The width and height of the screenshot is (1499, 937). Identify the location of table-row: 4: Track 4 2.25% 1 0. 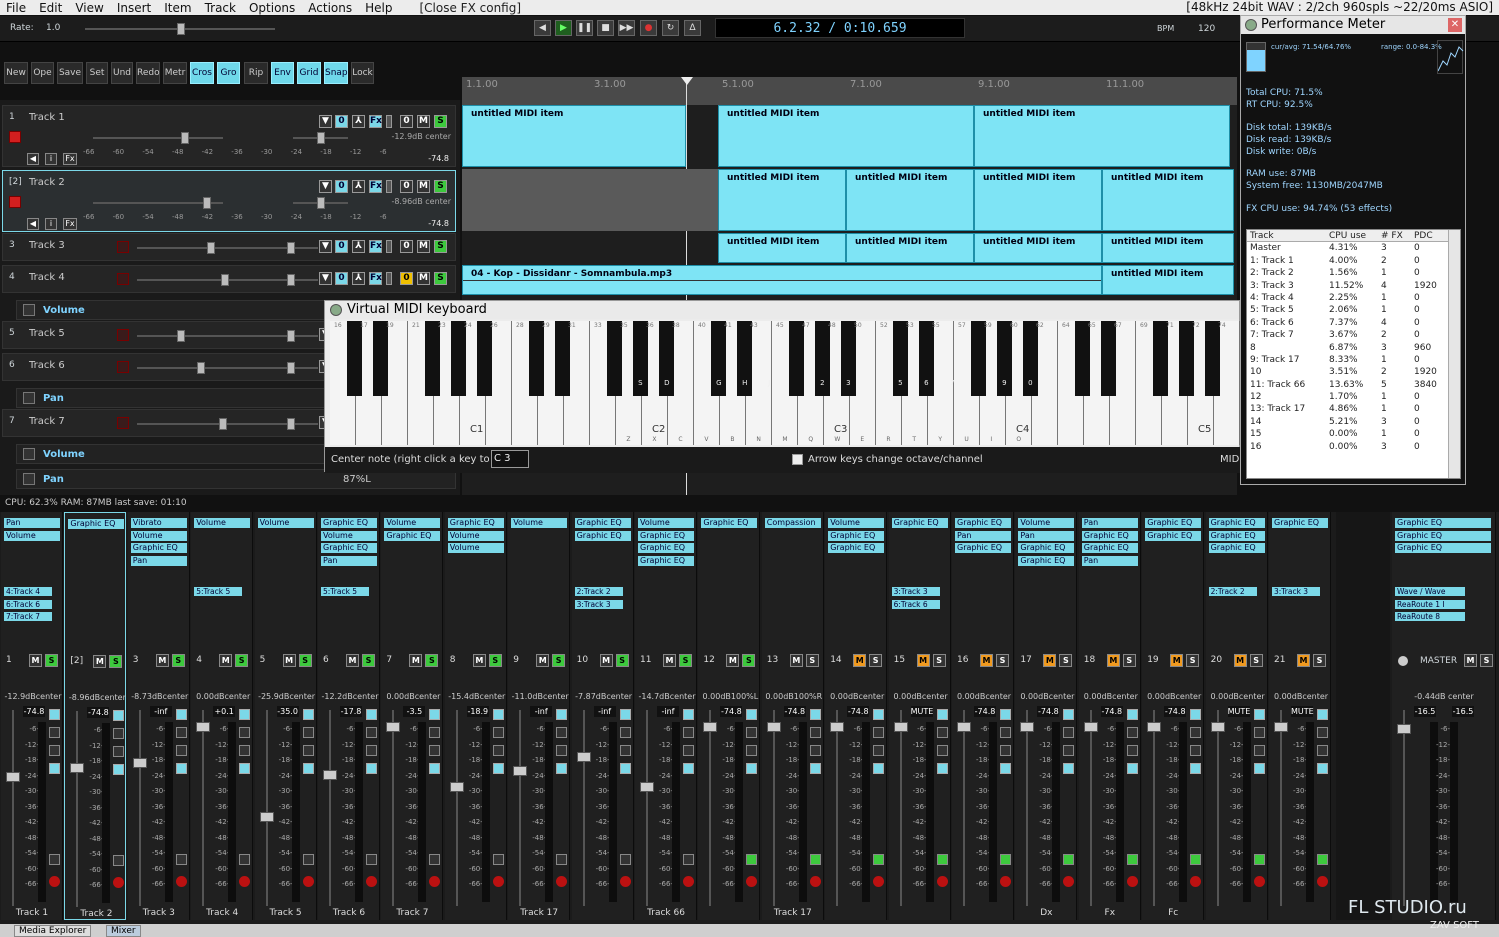
(1353, 298).